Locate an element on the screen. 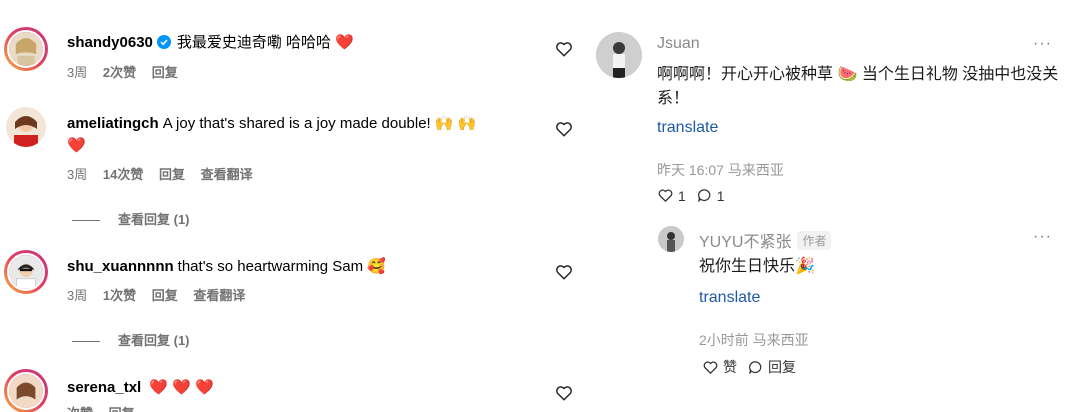 Image resolution: width=1080 pixels, height=412 pixels. like-count: 次赞 is located at coordinates (80, 409).